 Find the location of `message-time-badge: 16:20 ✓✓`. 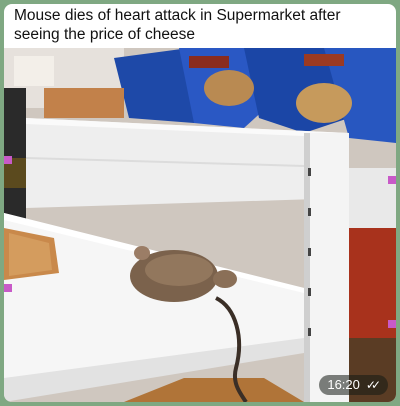

message-time-badge: 16:20 ✓✓ is located at coordinates (353, 385).